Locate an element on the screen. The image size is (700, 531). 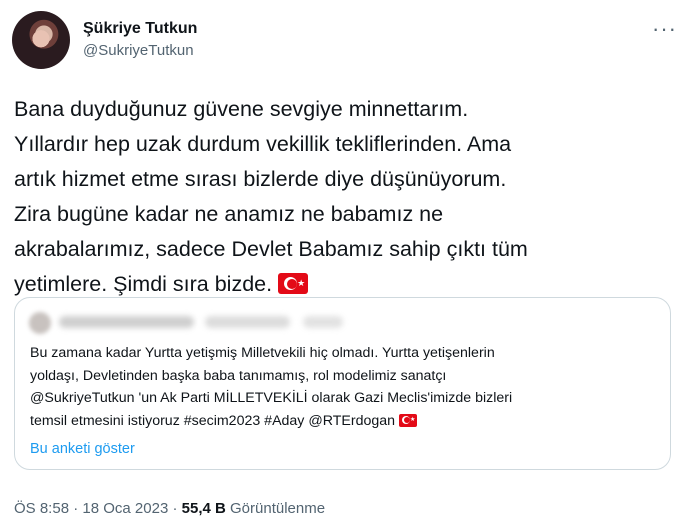
tweet-date: 18 Oca 2023 is located at coordinates (125, 508).